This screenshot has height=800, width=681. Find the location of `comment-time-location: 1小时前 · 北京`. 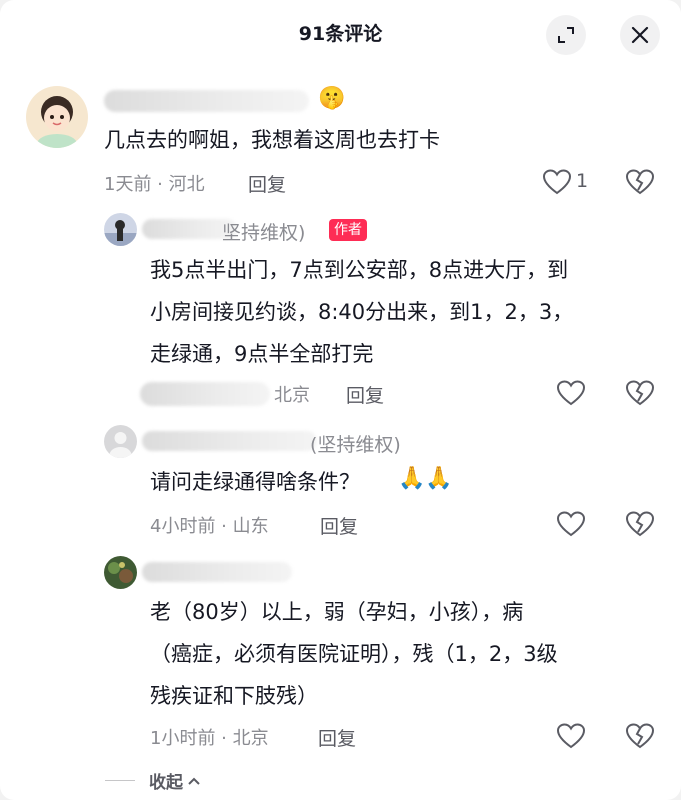

comment-time-location: 1小时前 · 北京 is located at coordinates (209, 738).